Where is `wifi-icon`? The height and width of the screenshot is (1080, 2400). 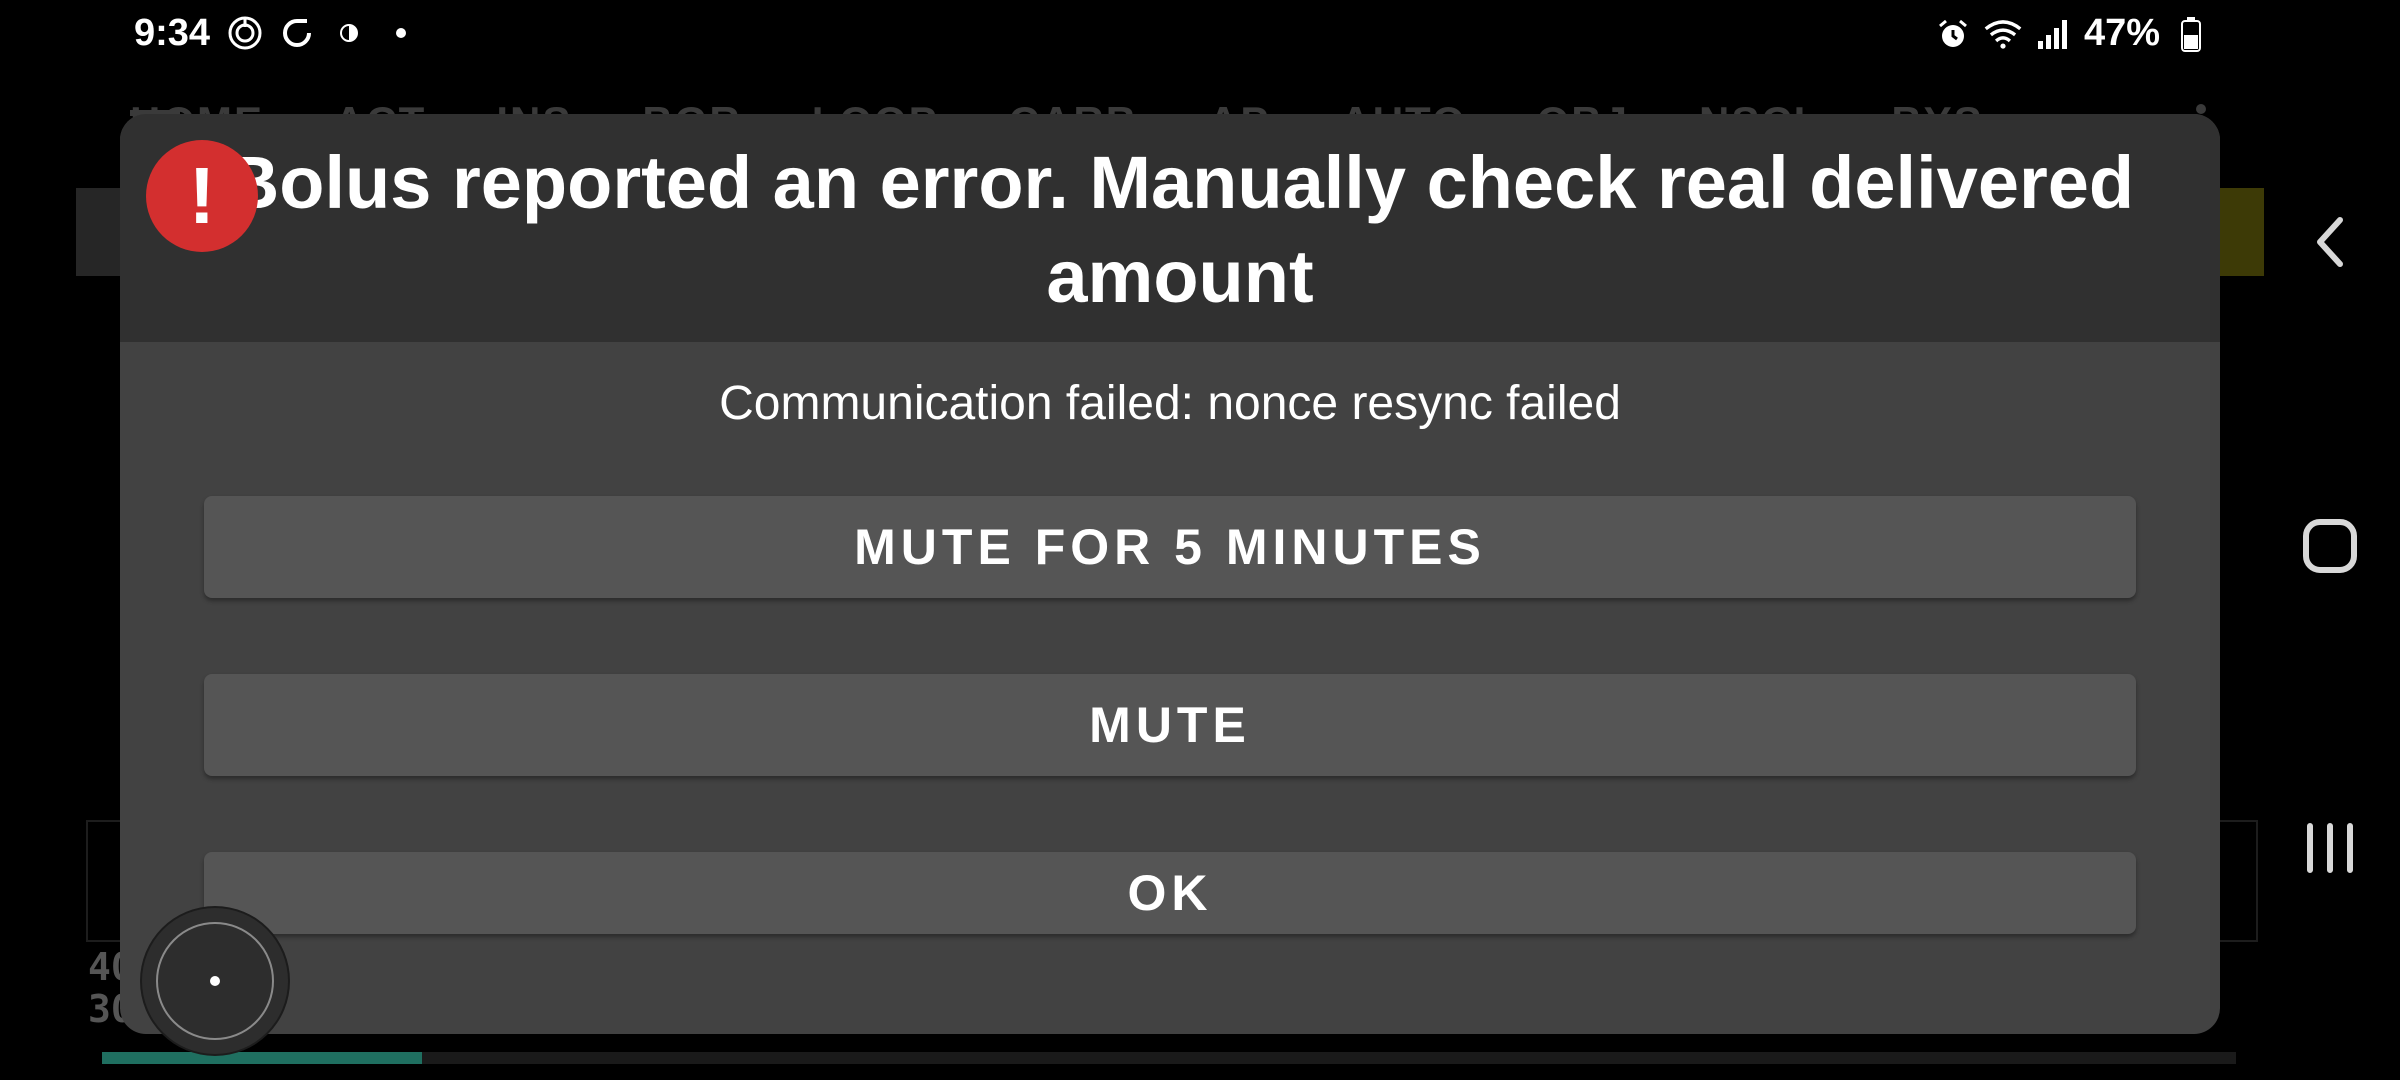 wifi-icon is located at coordinates (2003, 34).